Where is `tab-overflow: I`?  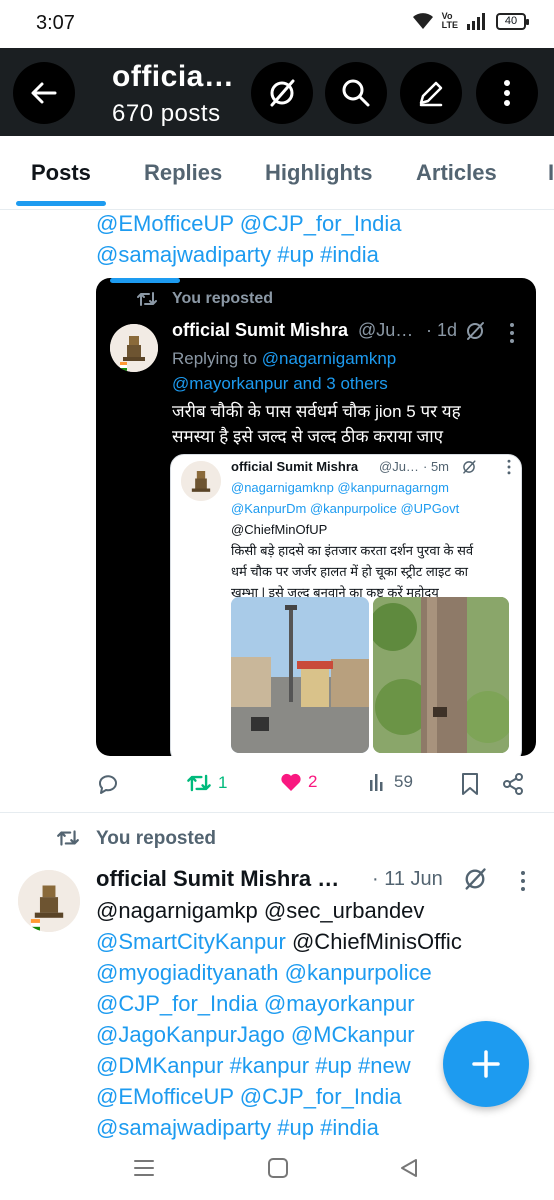
tab-overflow: I is located at coordinates (551, 173).